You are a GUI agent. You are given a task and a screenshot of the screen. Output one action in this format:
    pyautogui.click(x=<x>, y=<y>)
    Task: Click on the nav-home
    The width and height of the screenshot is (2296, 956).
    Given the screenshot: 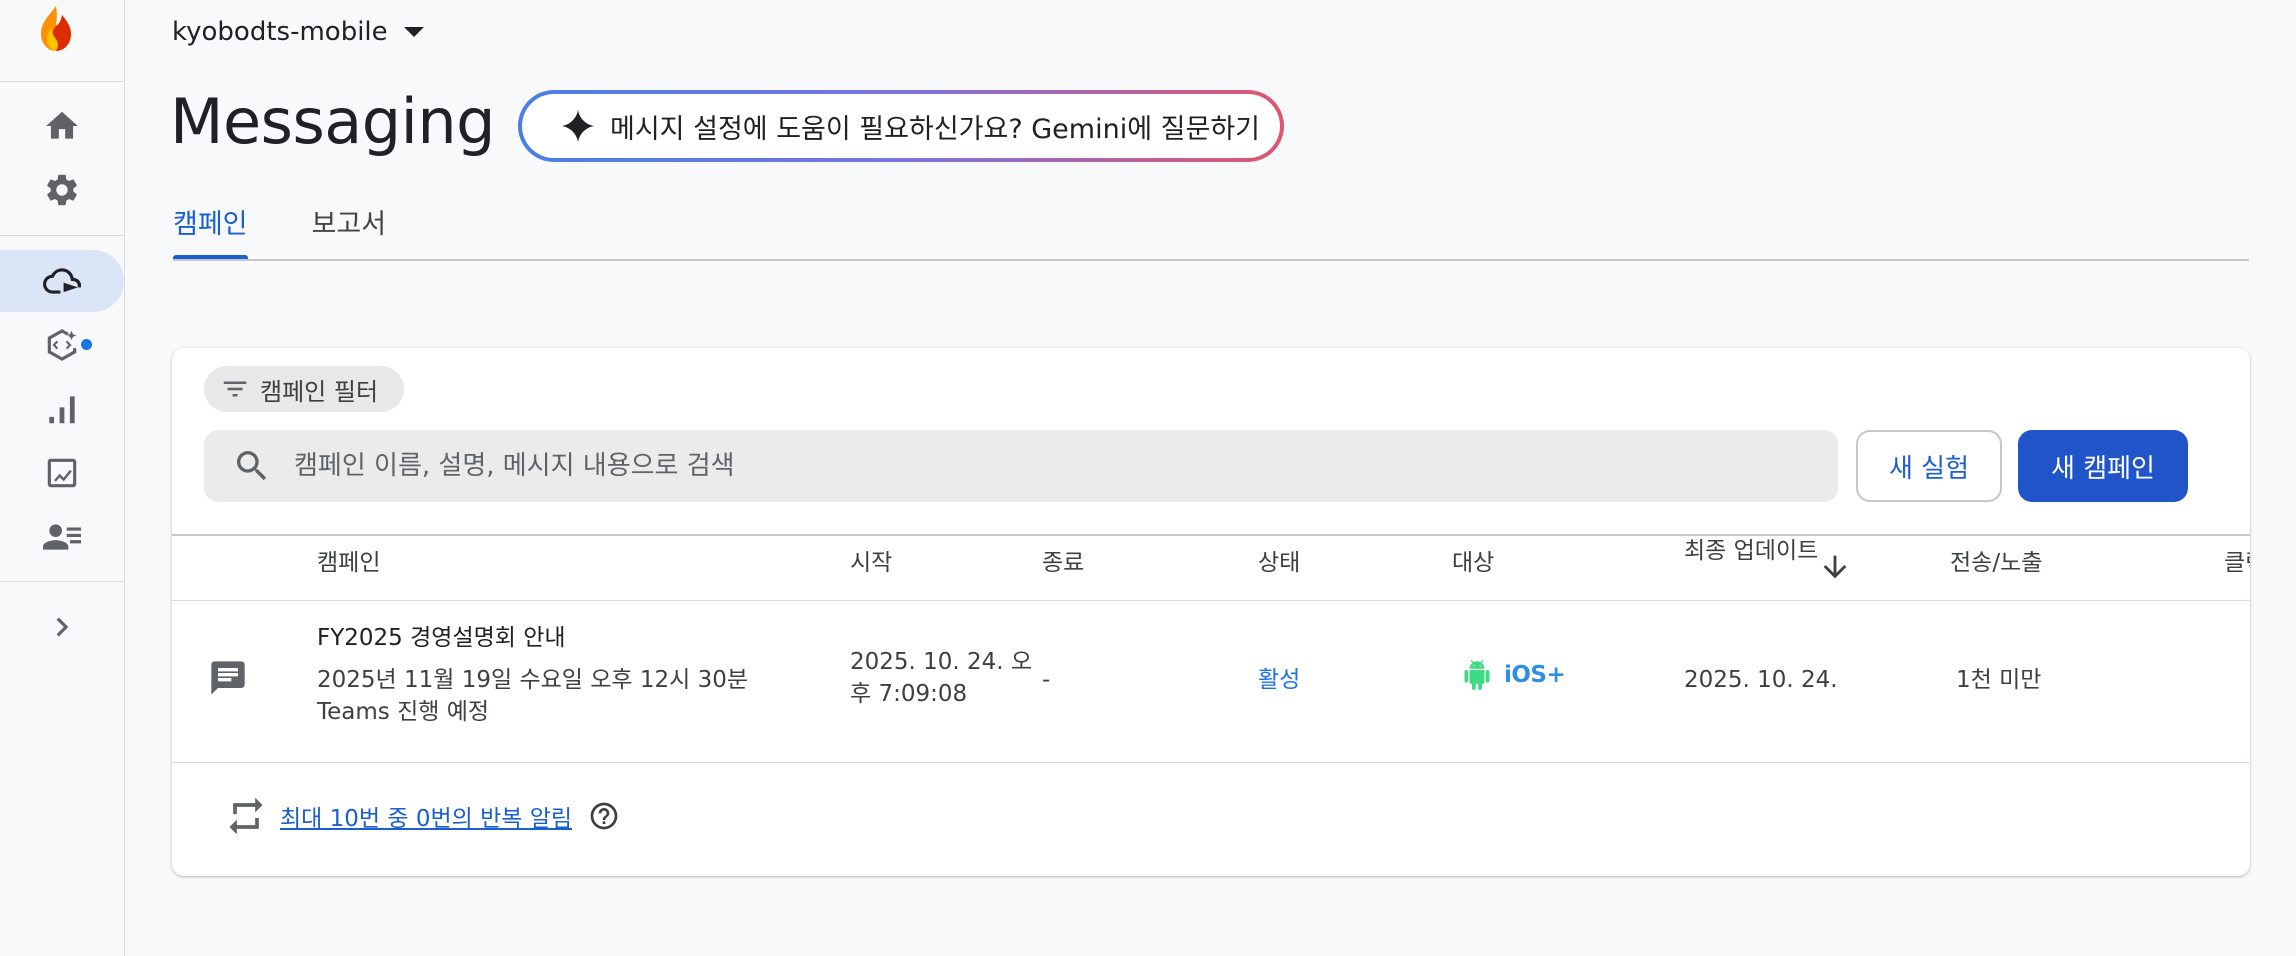 What is the action you would take?
    pyautogui.click(x=62, y=126)
    